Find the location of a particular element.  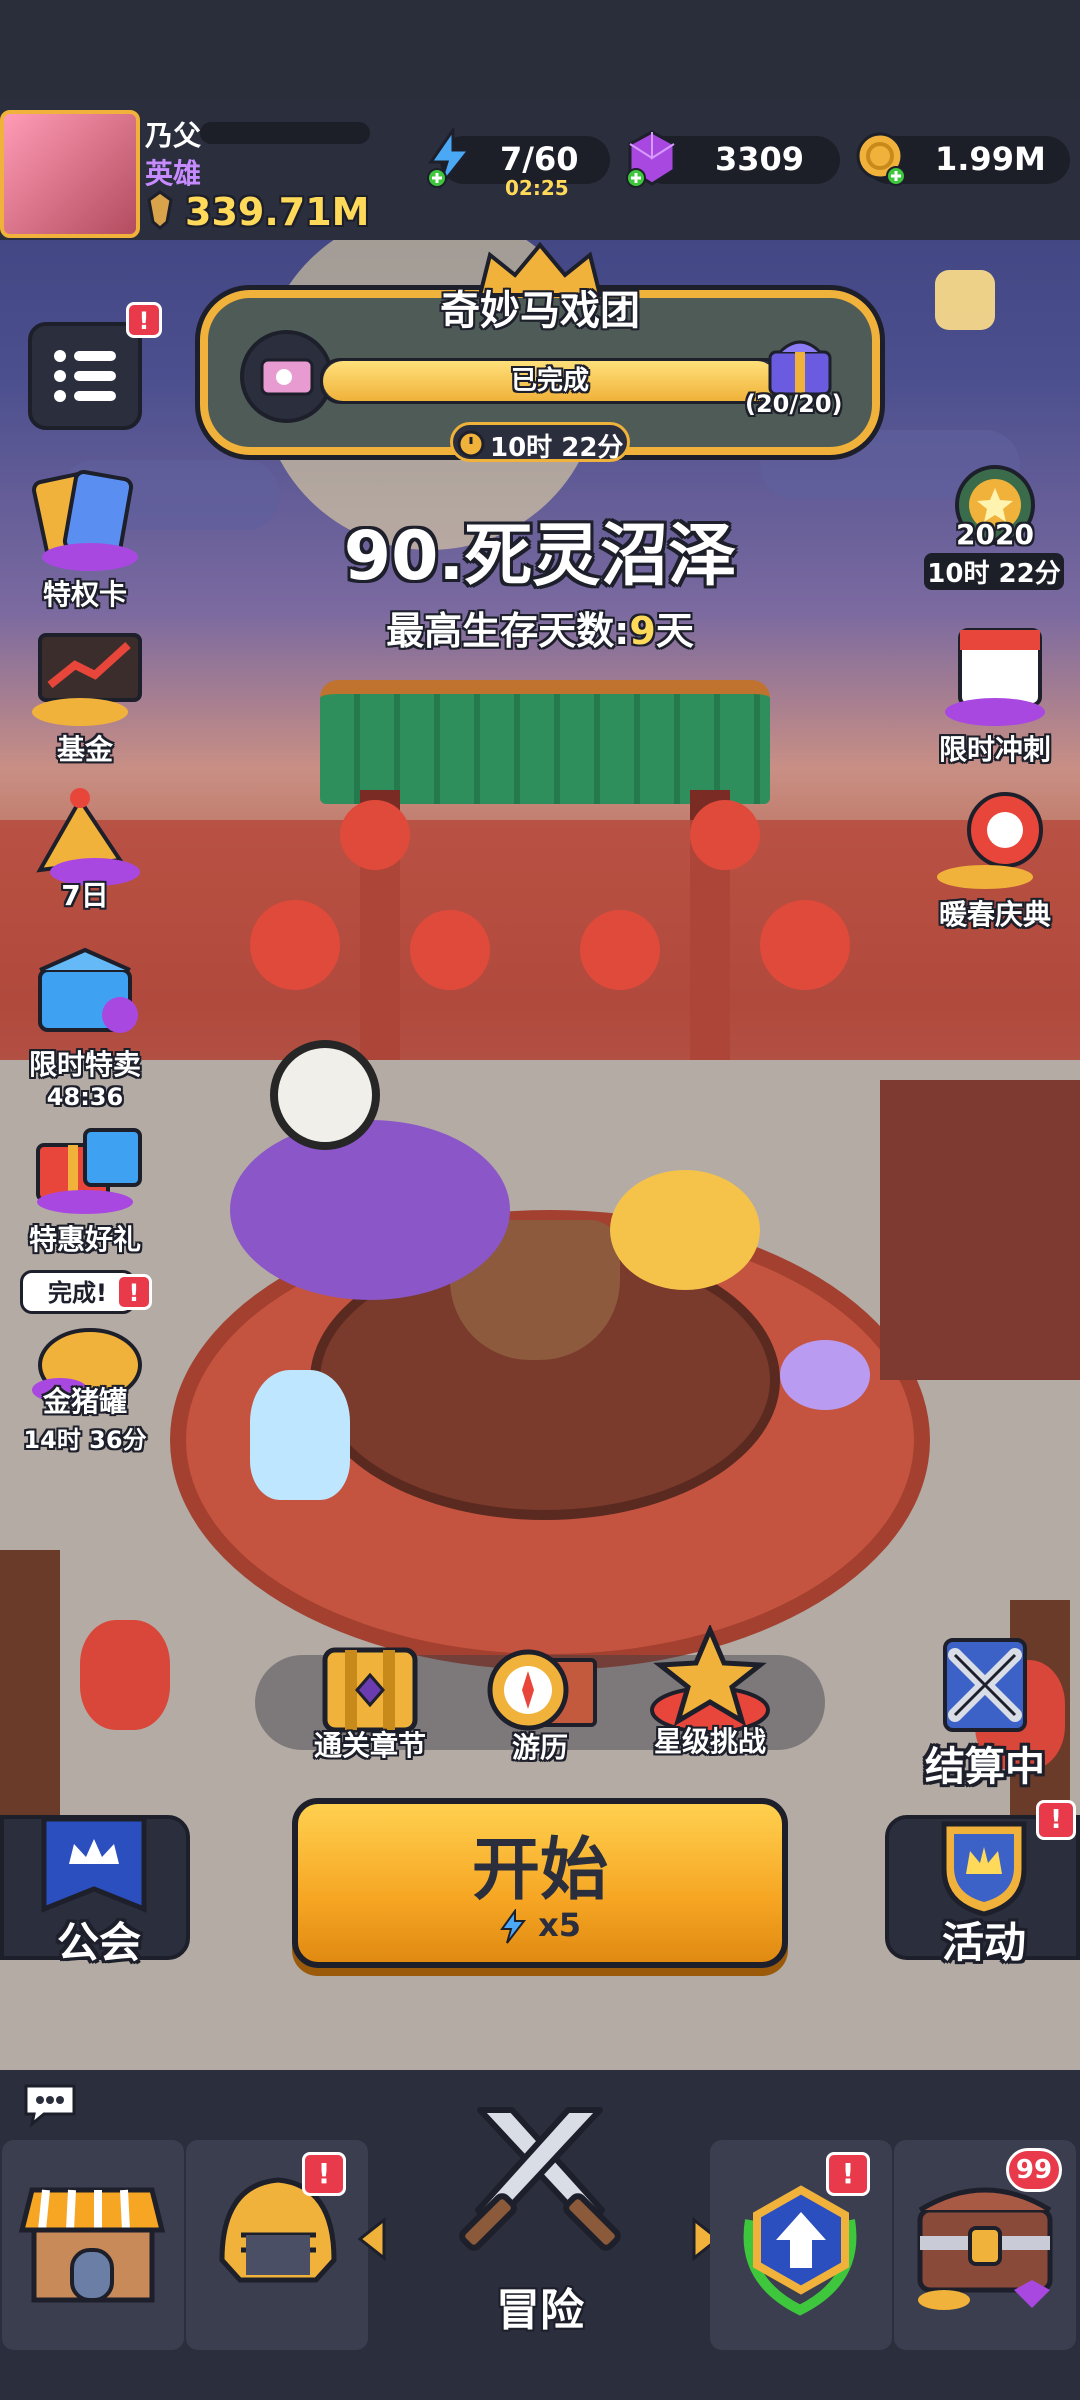

player-name: 乃父 is located at coordinates (173, 135).